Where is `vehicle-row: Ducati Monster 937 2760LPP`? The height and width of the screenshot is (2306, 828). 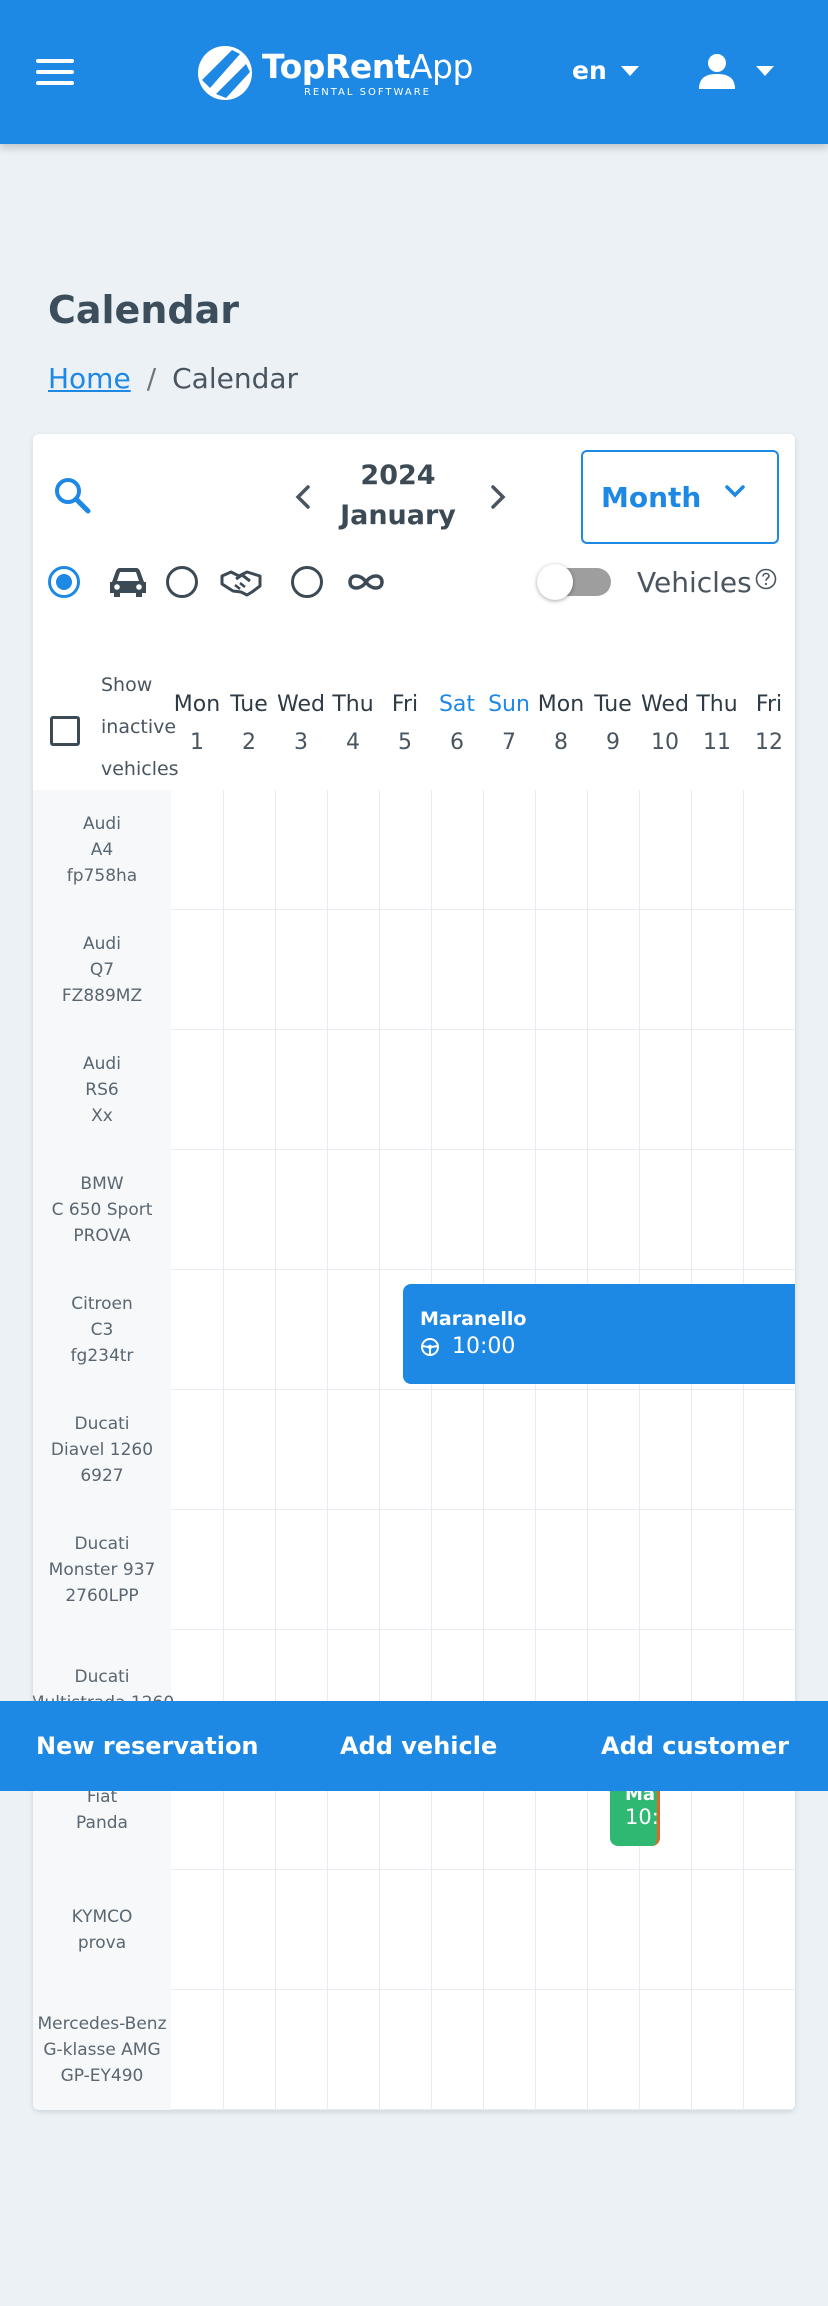
vehicle-row: Ducati Monster 937 2760LPP is located at coordinates (414, 1570).